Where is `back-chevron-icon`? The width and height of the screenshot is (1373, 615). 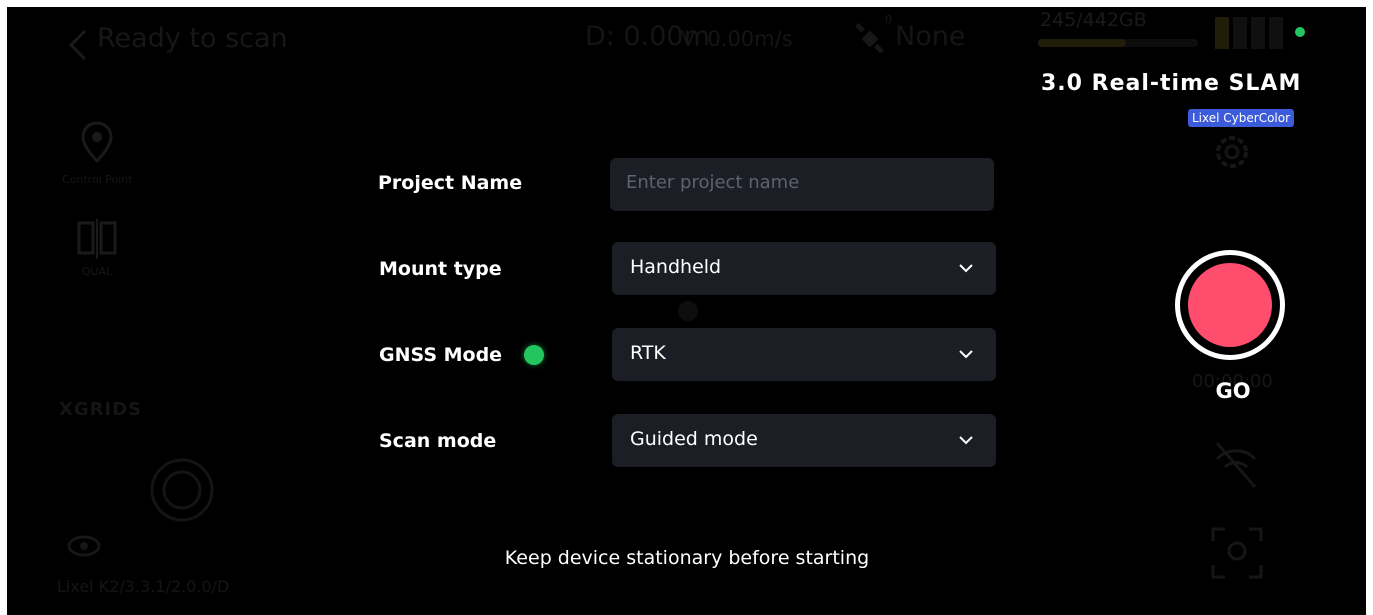 back-chevron-icon is located at coordinates (78, 45).